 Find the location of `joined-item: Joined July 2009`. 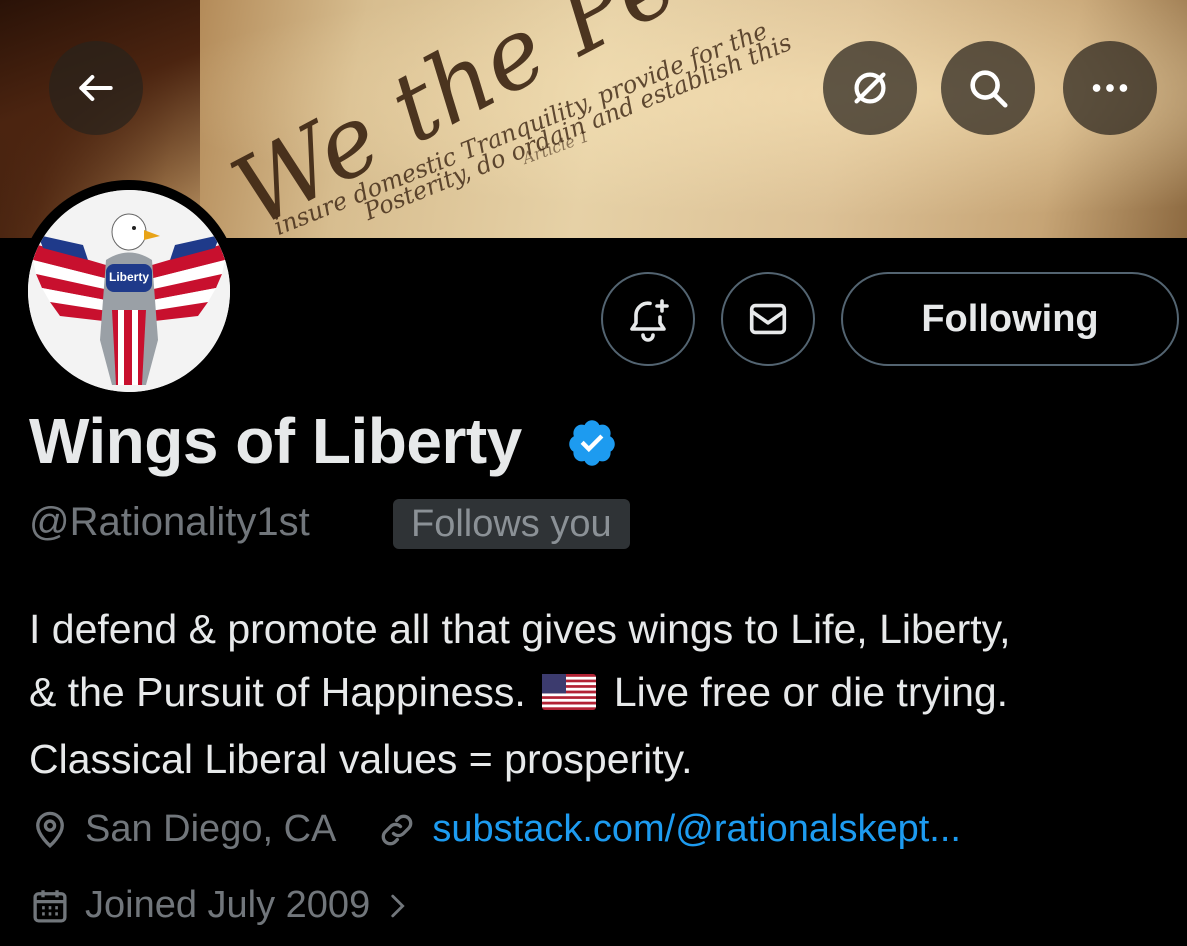

joined-item: Joined July 2009 is located at coordinates (228, 905).